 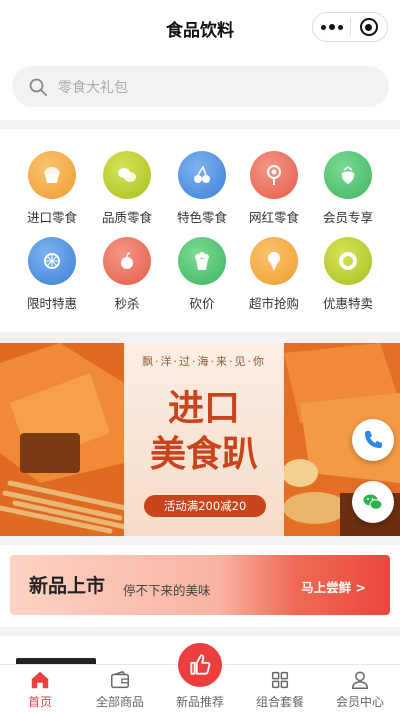 What do you see at coordinates (347, 217) in the screenshot?
I see `category-label: 会员专享` at bounding box center [347, 217].